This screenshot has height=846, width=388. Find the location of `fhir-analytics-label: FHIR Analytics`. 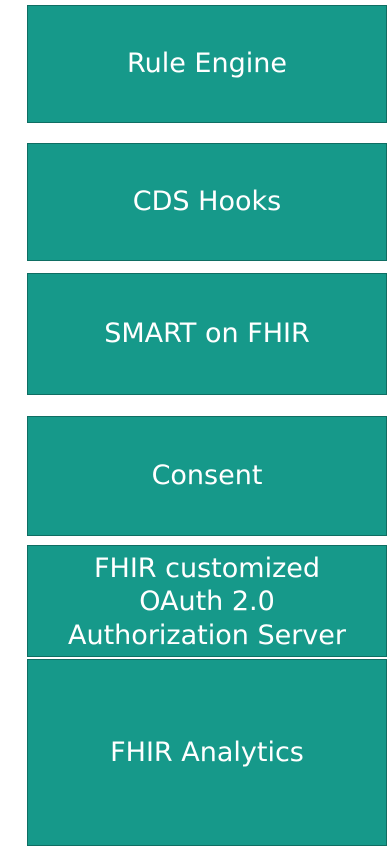

fhir-analytics-label: FHIR Analytics is located at coordinates (207, 752).